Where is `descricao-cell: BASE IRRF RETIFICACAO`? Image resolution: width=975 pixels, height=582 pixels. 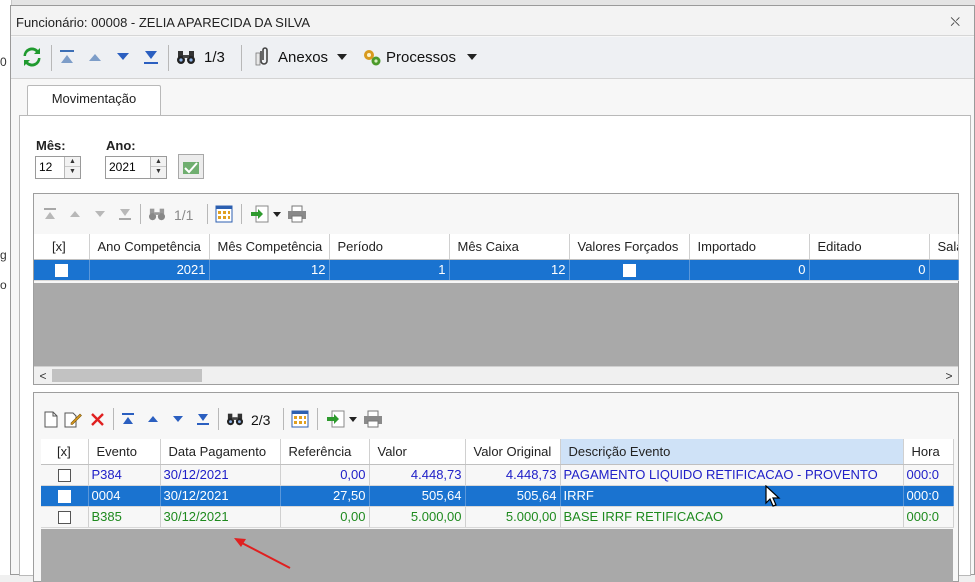
descricao-cell: BASE IRRF RETIFICACAO is located at coordinates (732, 517).